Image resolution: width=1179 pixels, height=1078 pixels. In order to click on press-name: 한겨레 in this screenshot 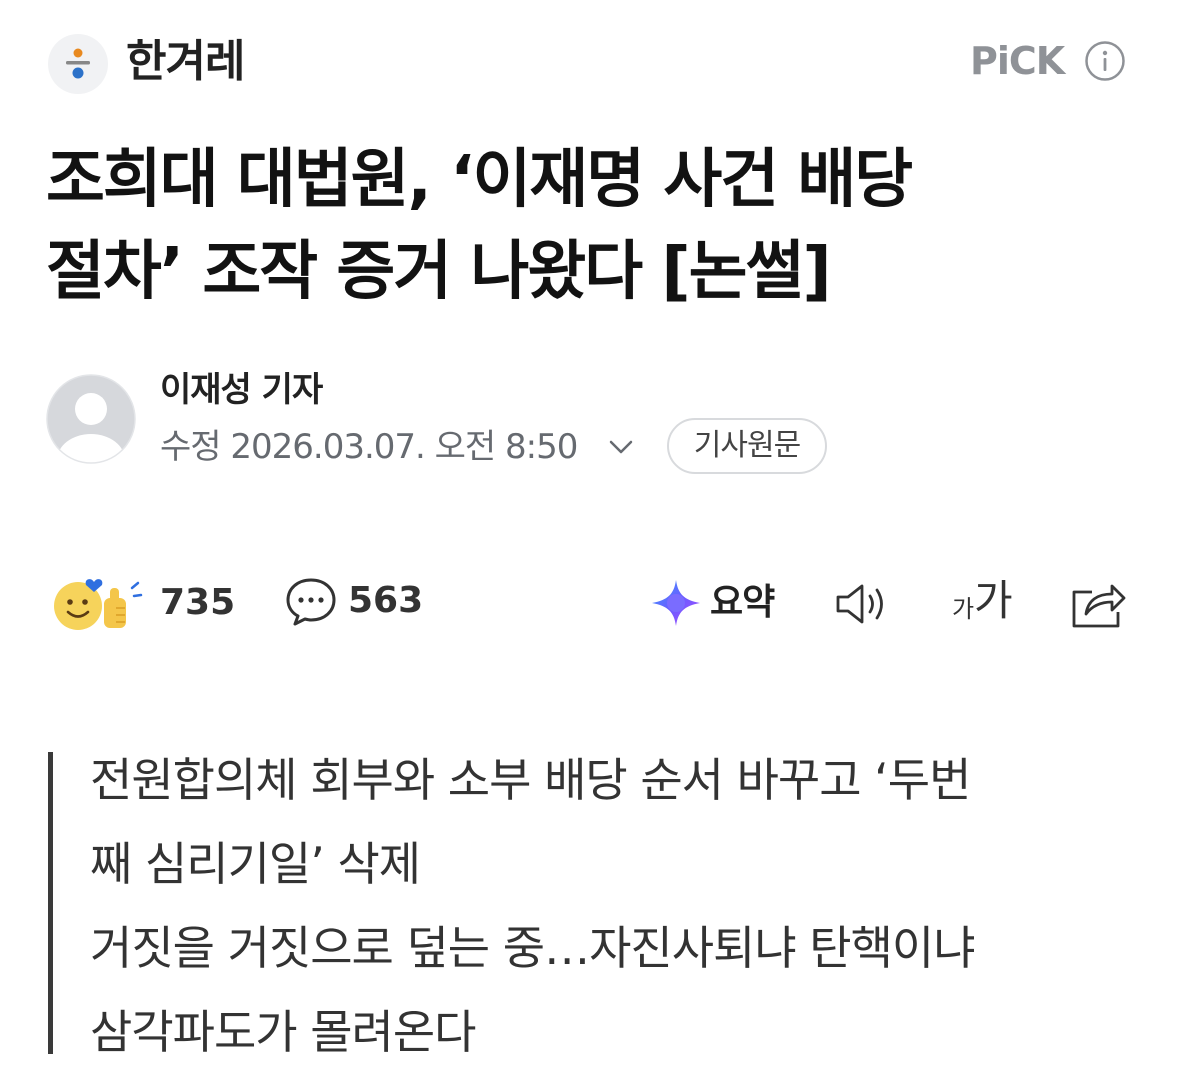, I will do `click(185, 62)`.